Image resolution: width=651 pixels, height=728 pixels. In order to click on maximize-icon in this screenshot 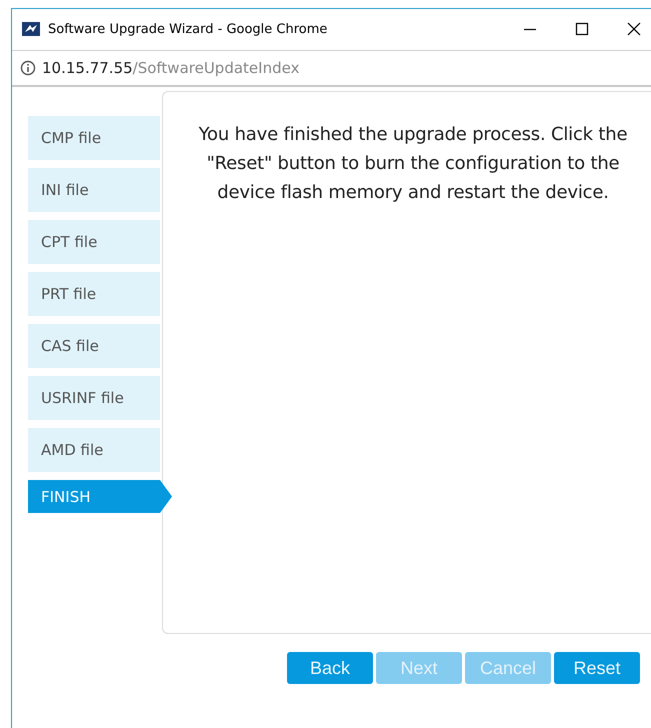, I will do `click(582, 29)`.